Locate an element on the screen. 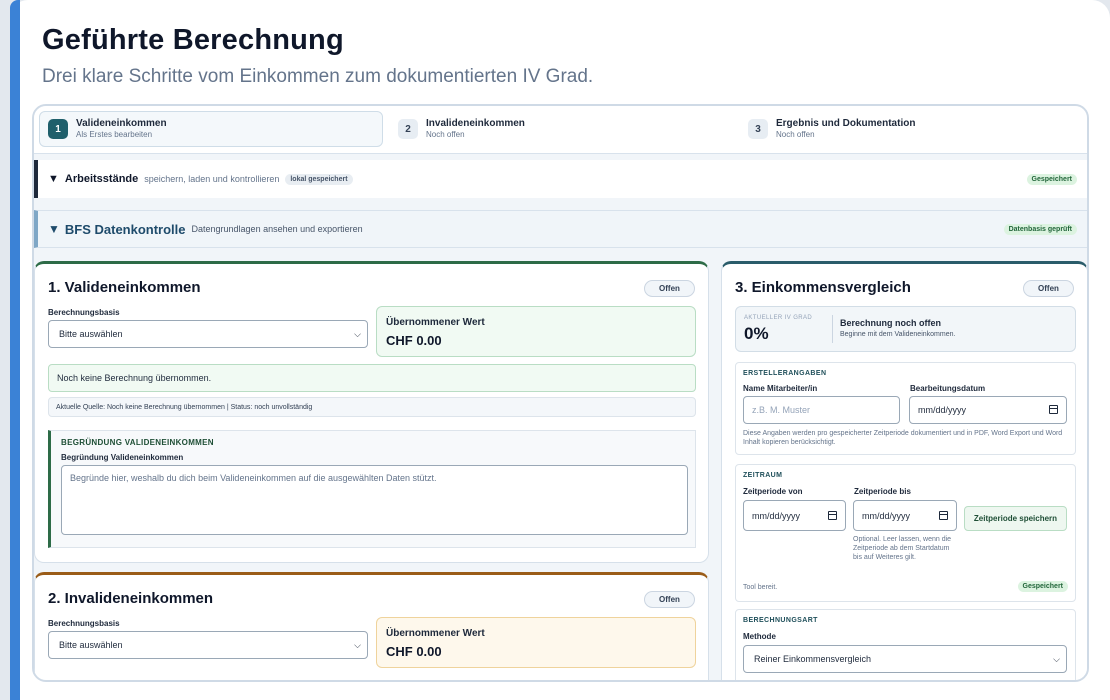 This screenshot has height=700, width=1110. begruendung-heading: BEGRÜNDUNG VALIDENEINKOMMEN is located at coordinates (137, 442).